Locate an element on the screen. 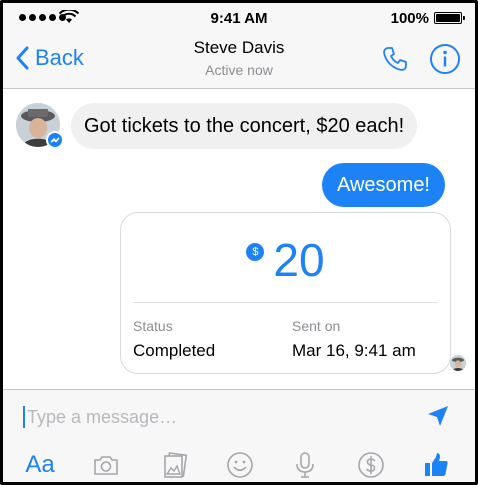 The width and height of the screenshot is (478, 485). like-icon is located at coordinates (436, 464).